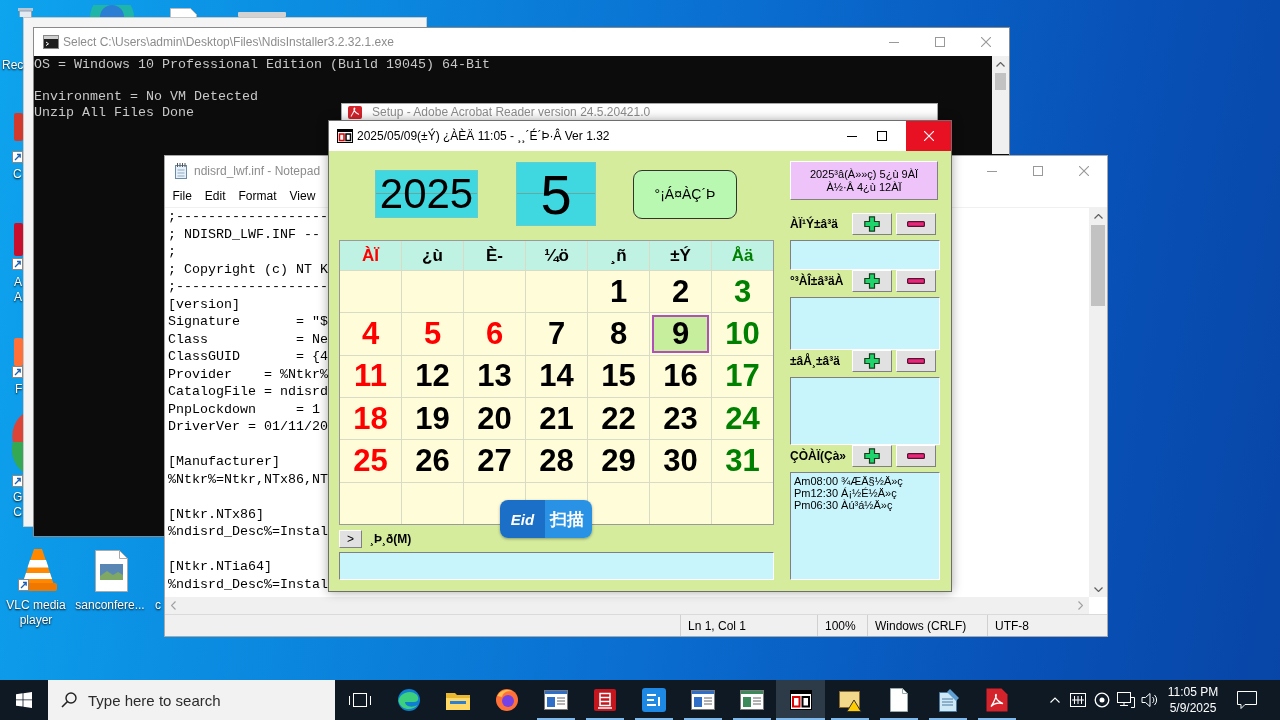 Image resolution: width=1280 pixels, height=720 pixels. I want to click on code-line: Class = Ne, so click(248, 339).